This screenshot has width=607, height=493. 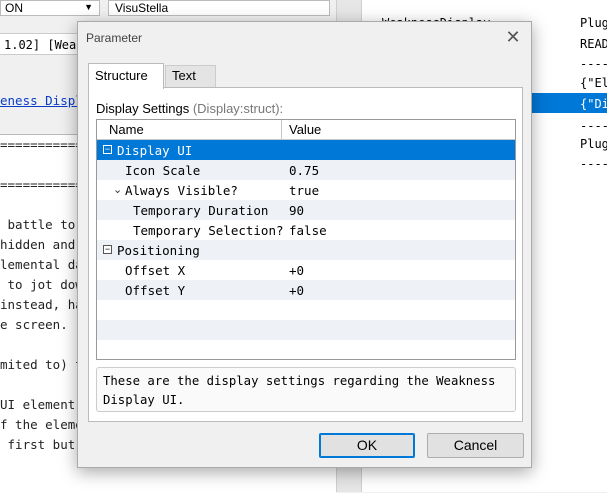 I want to click on plugin-list-value: {"El, so click(x=593, y=83).